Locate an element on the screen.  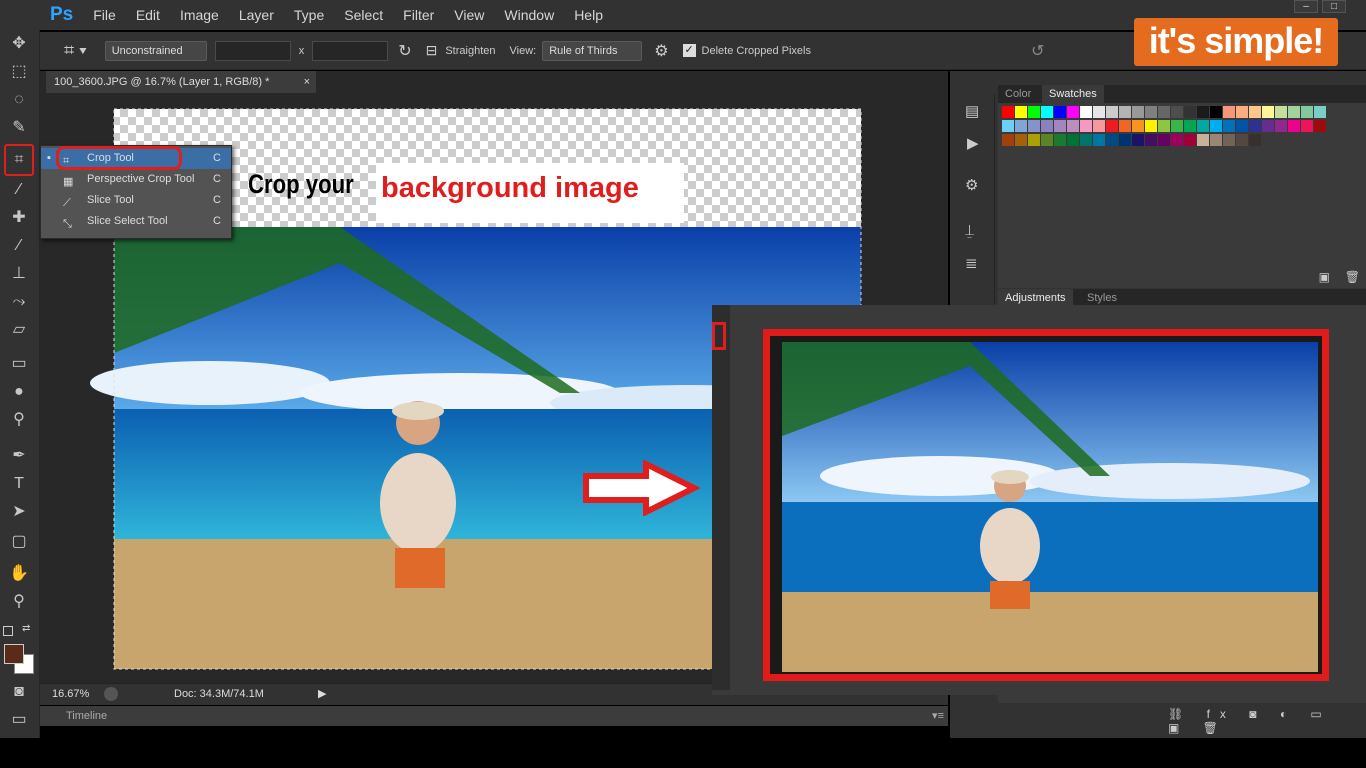
default-colors-icon is located at coordinates (8, 631).